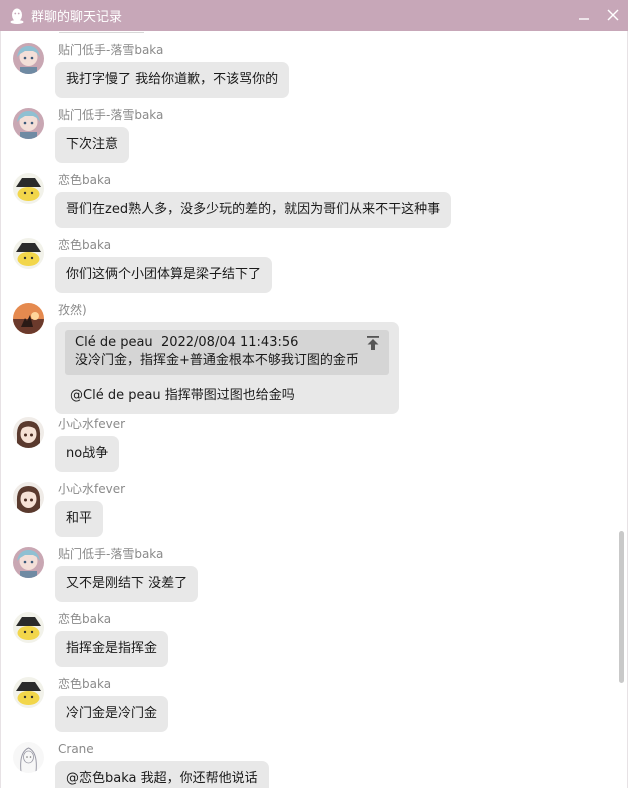  What do you see at coordinates (17, 16) in the screenshot?
I see `qq-penguin-icon` at bounding box center [17, 16].